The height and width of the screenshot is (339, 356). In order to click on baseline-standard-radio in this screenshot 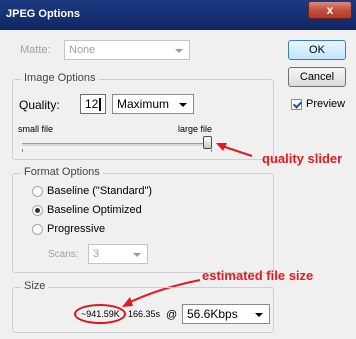, I will do `click(37, 191)`.